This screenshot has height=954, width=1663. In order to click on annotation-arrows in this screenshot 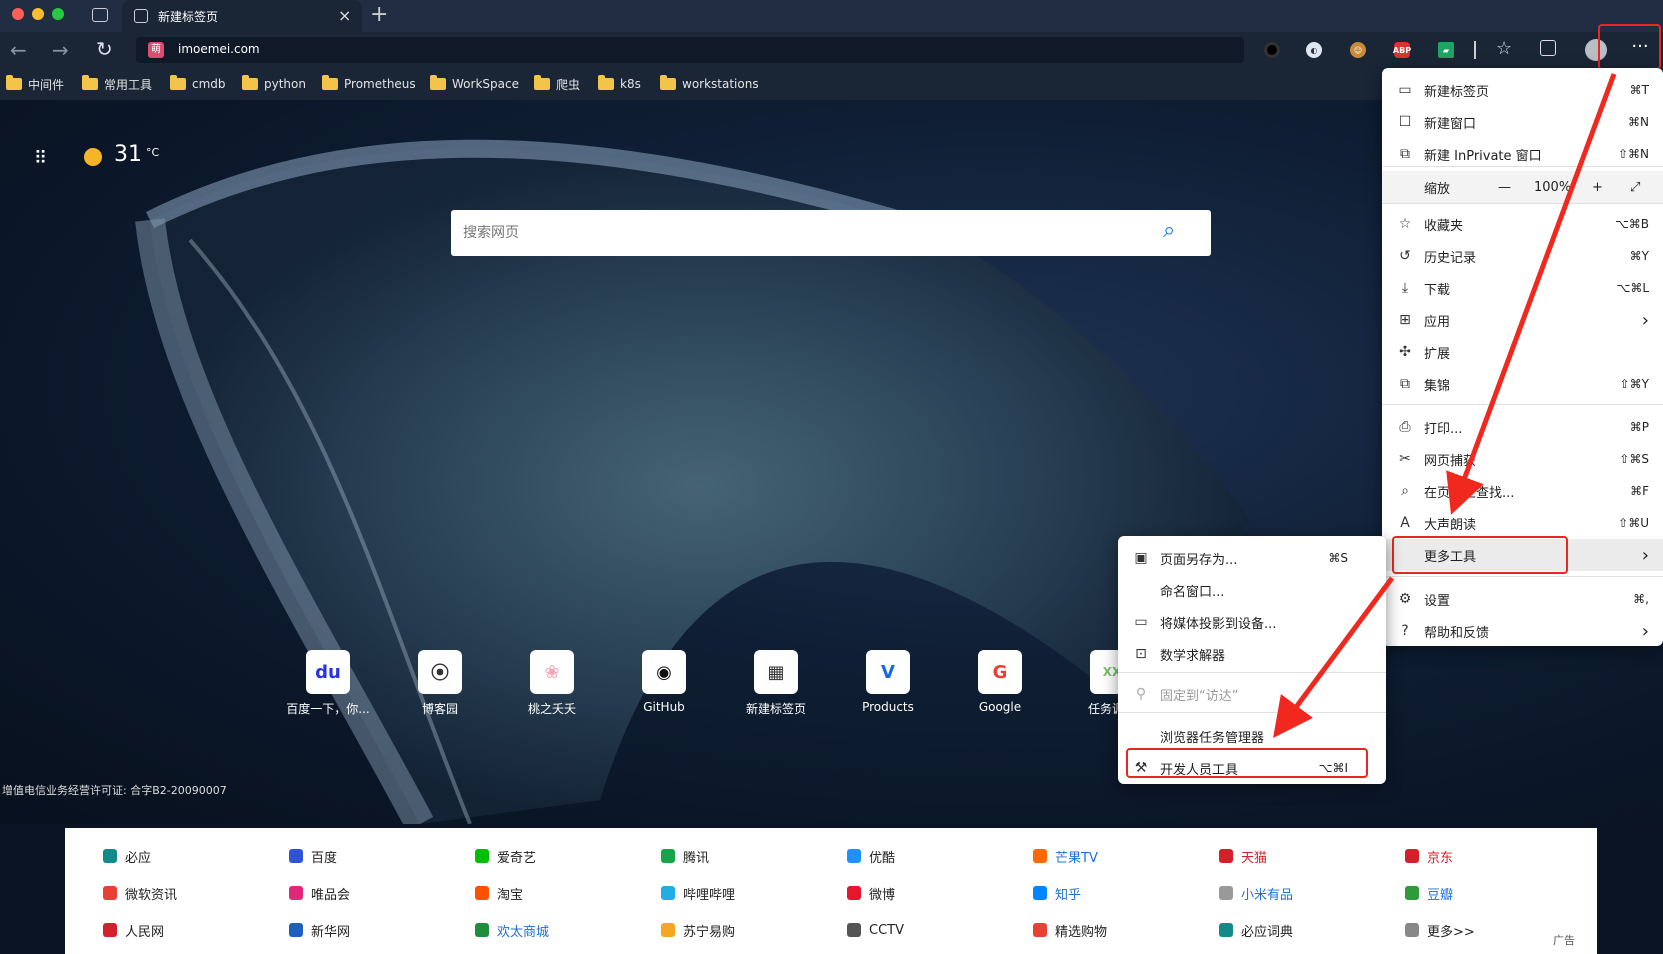, I will do `click(1445, 406)`.